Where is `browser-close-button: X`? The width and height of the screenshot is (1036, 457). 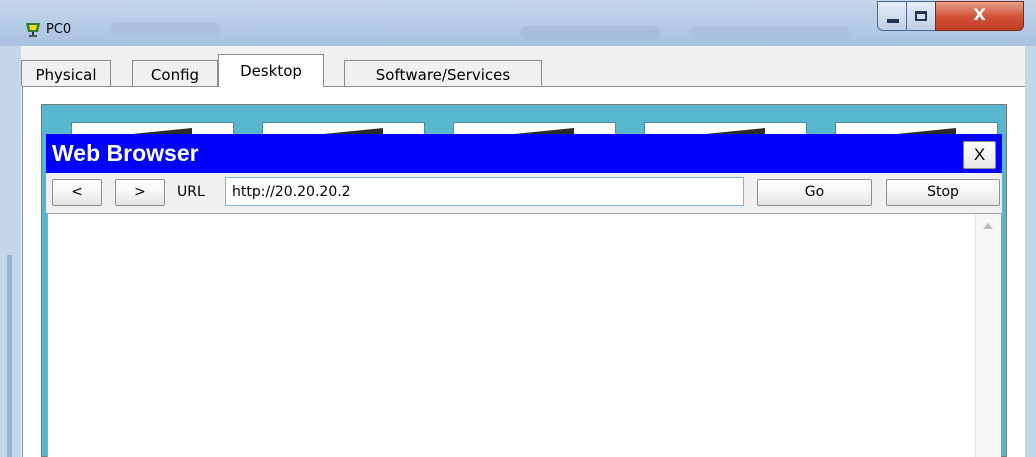 browser-close-button: X is located at coordinates (979, 155).